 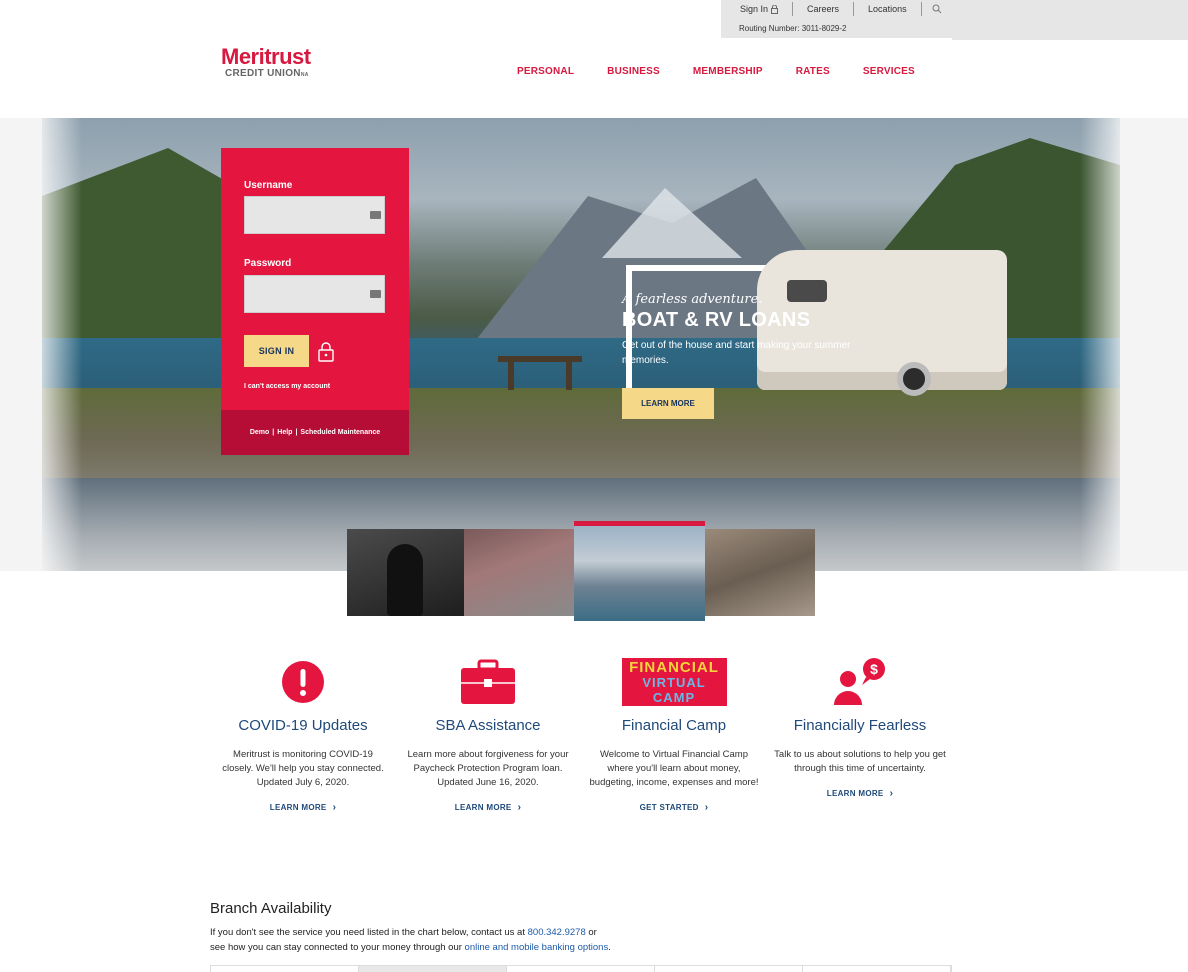 I want to click on get-started-link: GET STARTED ›, so click(x=674, y=807).